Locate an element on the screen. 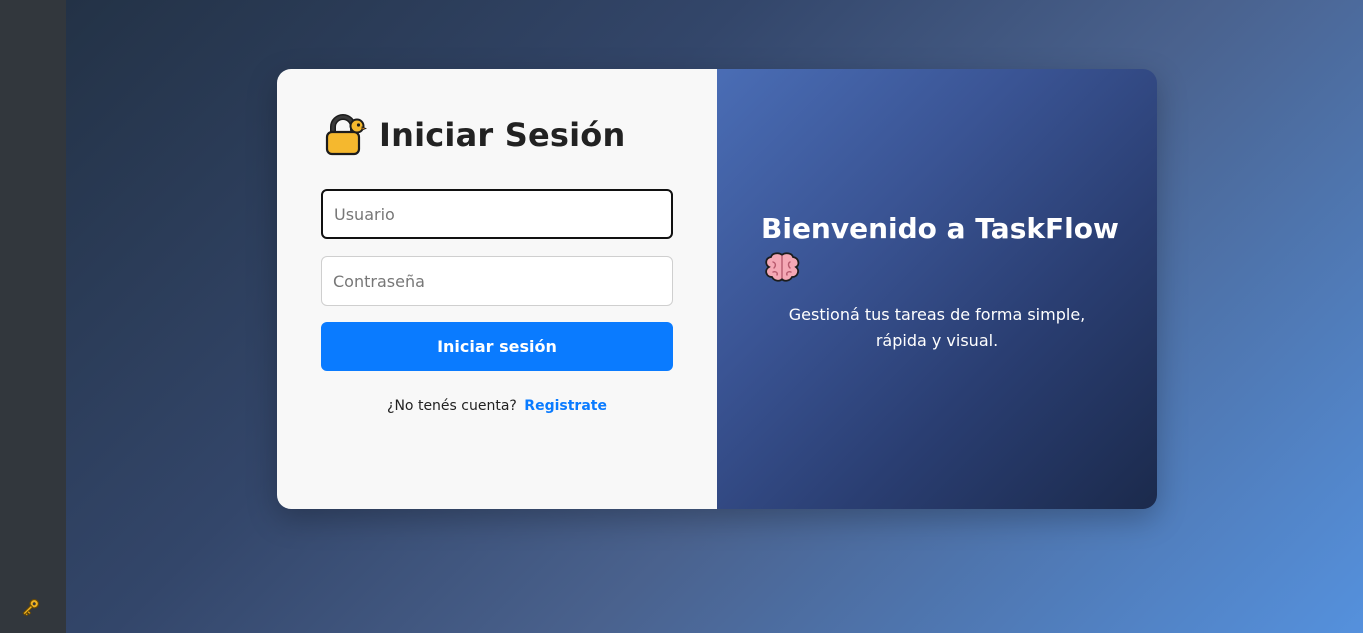 This screenshot has width=1363, height=633. brain-icon is located at coordinates (782, 267).